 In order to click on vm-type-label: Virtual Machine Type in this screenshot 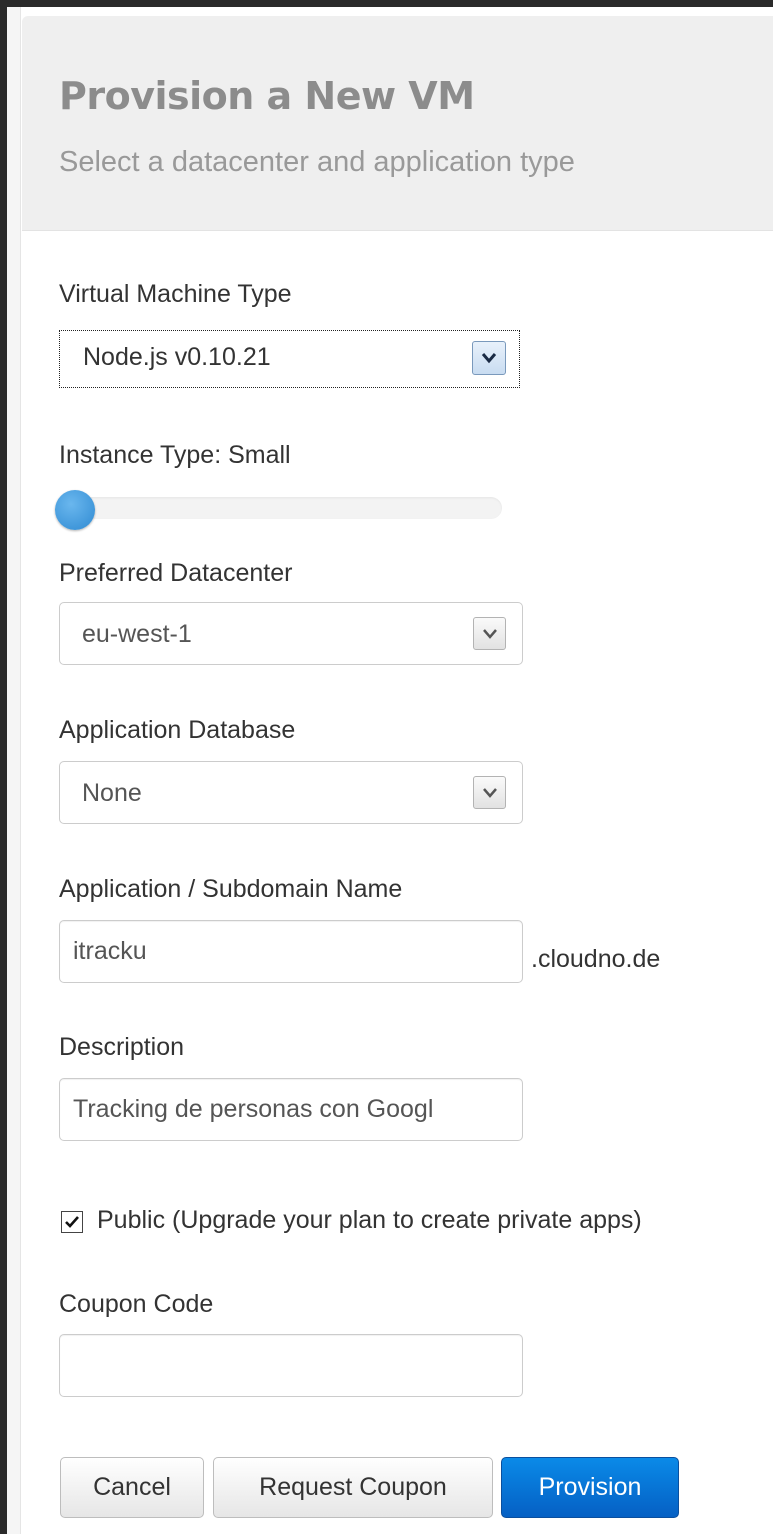, I will do `click(175, 294)`.